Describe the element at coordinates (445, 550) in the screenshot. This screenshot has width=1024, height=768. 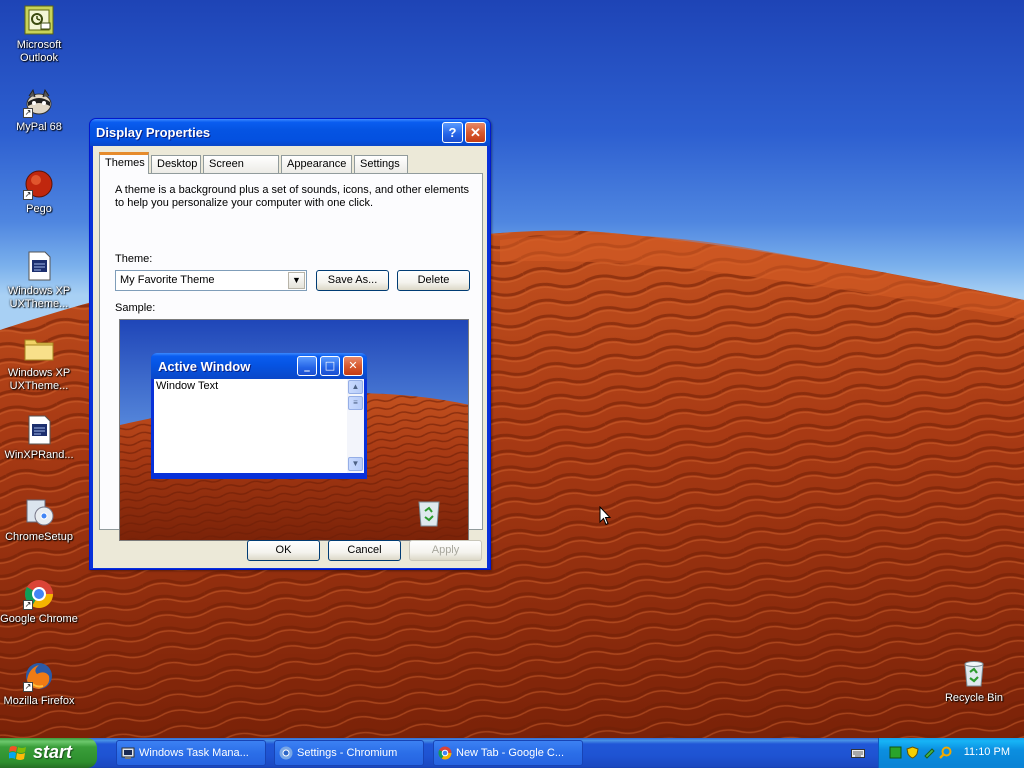
I see `apply-button: Apply` at that location.